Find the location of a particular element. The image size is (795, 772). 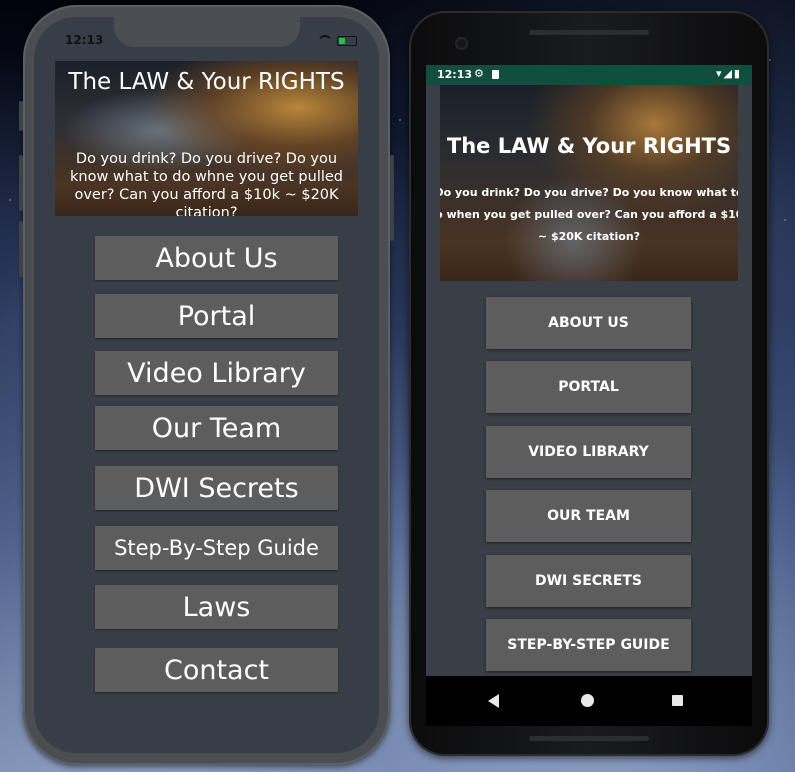

contact-button: Contact is located at coordinates (216, 670).